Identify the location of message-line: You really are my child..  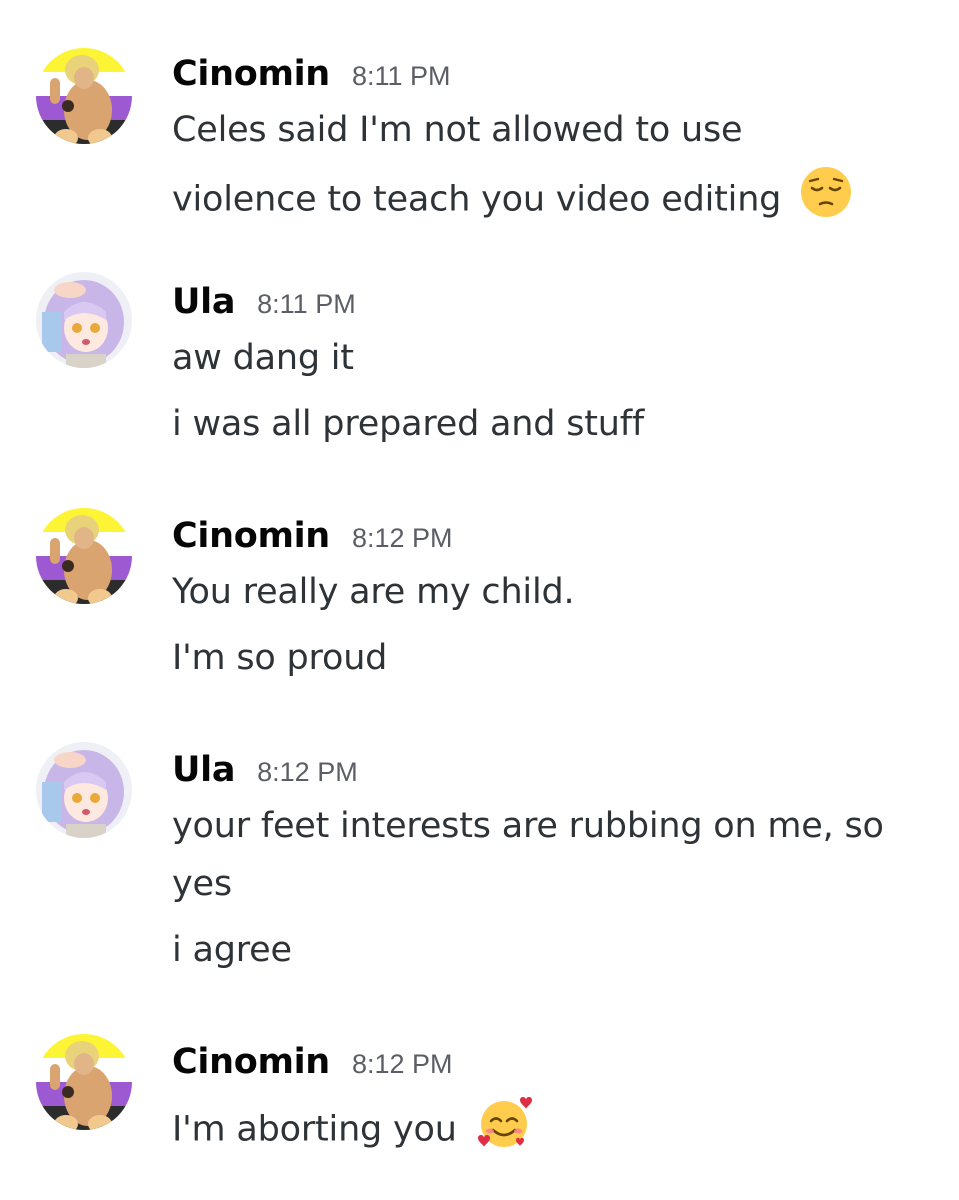
(373, 592).